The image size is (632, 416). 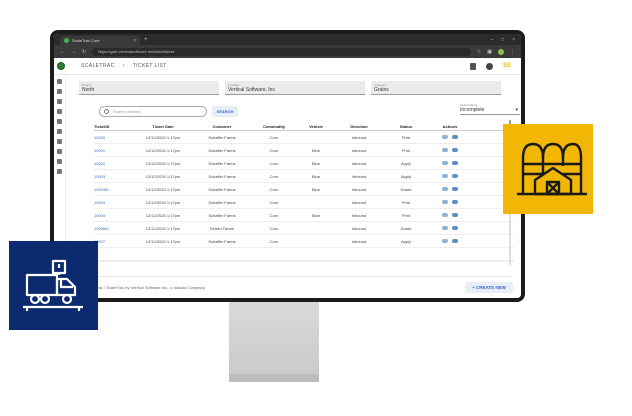 I want to click on column-header: Commodity, so click(x=274, y=126).